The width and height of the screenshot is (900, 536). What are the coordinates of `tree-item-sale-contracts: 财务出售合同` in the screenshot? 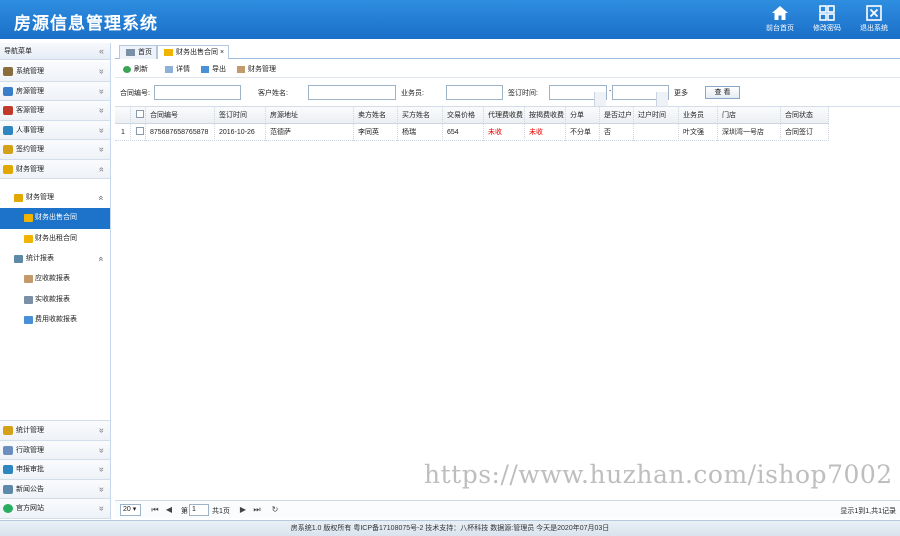 It's located at (55, 218).